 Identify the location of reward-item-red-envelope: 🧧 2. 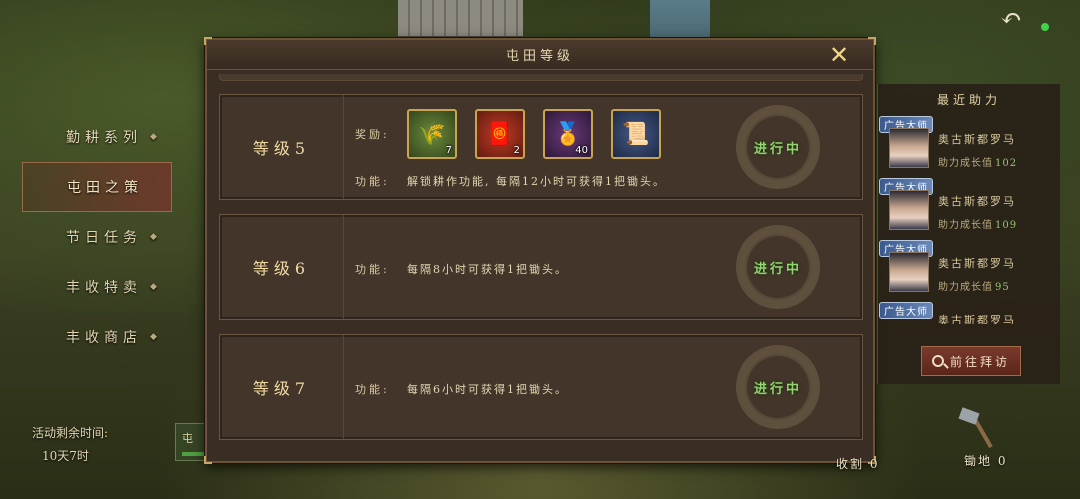
(500, 134).